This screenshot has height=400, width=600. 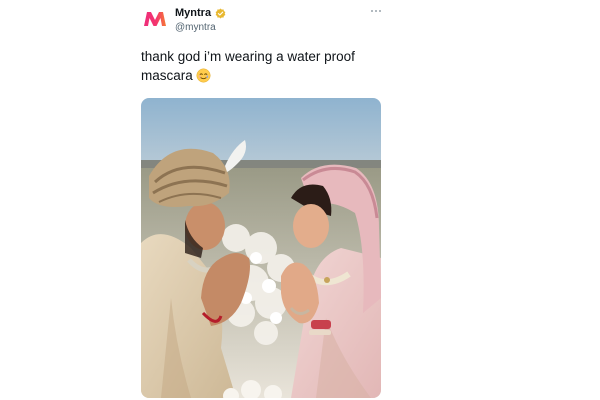 I want to click on smiling-face-with-tear-icon, so click(x=203, y=78).